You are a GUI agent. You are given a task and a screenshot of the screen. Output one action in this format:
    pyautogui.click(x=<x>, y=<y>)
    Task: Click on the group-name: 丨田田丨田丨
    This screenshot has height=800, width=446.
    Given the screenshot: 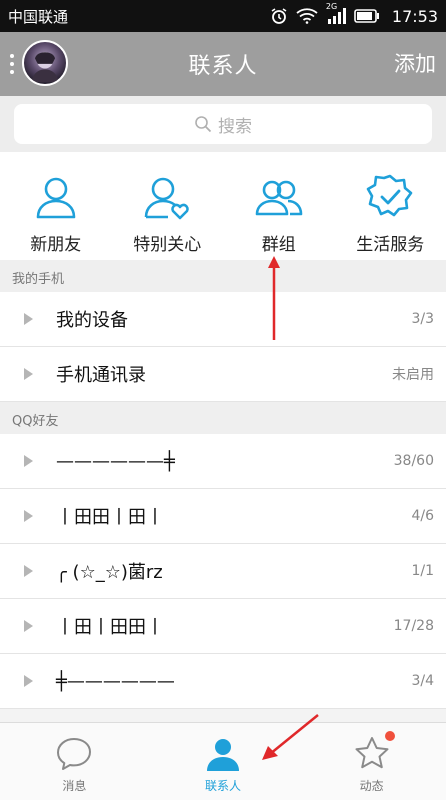 What is the action you would take?
    pyautogui.click(x=110, y=517)
    